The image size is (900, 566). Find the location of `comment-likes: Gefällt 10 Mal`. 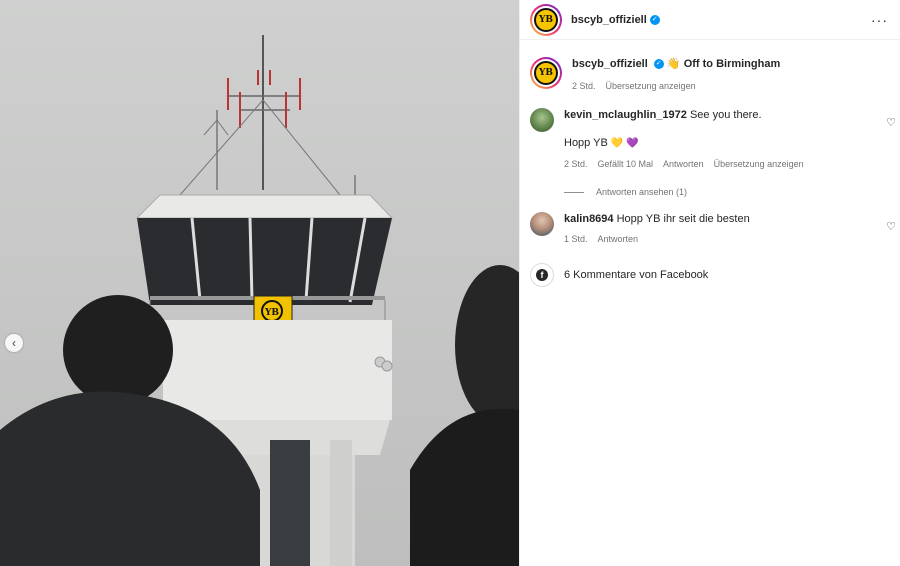

comment-likes: Gefällt 10 Mal is located at coordinates (626, 164).